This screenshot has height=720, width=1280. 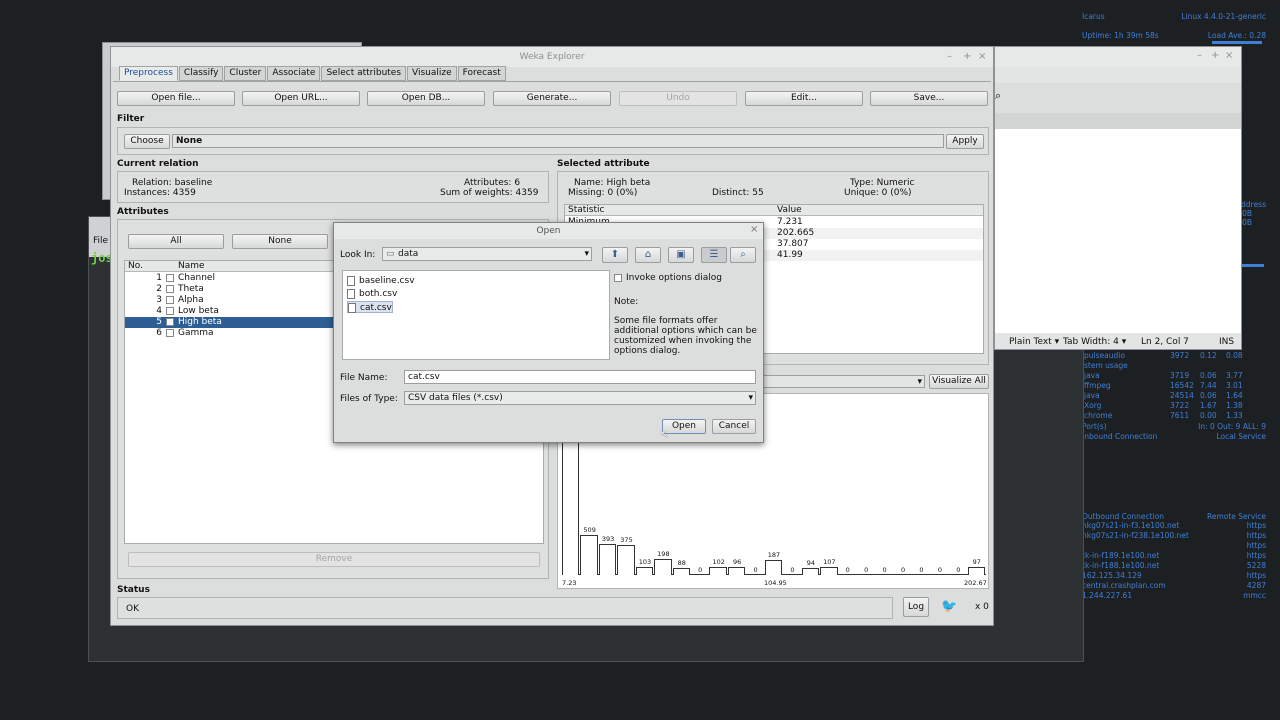 I want to click on file-item: both.csv, so click(x=372, y=294).